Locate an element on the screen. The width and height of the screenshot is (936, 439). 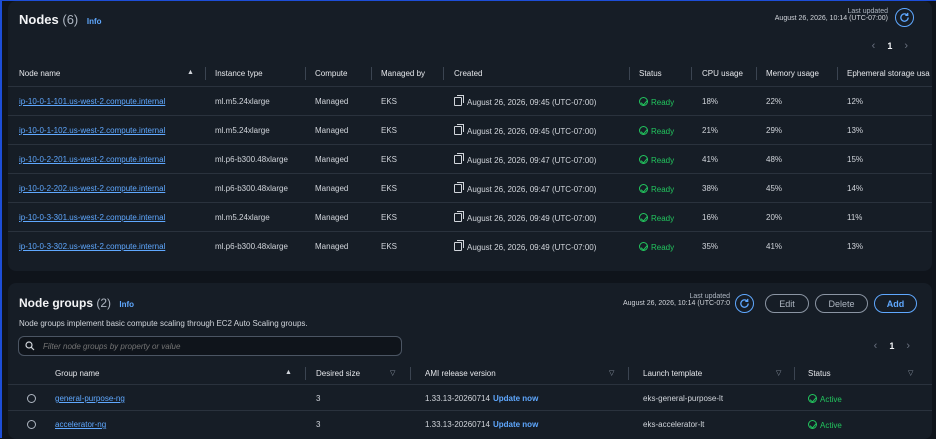
nodes-title: Nodes (6) Info is located at coordinates (60, 19).